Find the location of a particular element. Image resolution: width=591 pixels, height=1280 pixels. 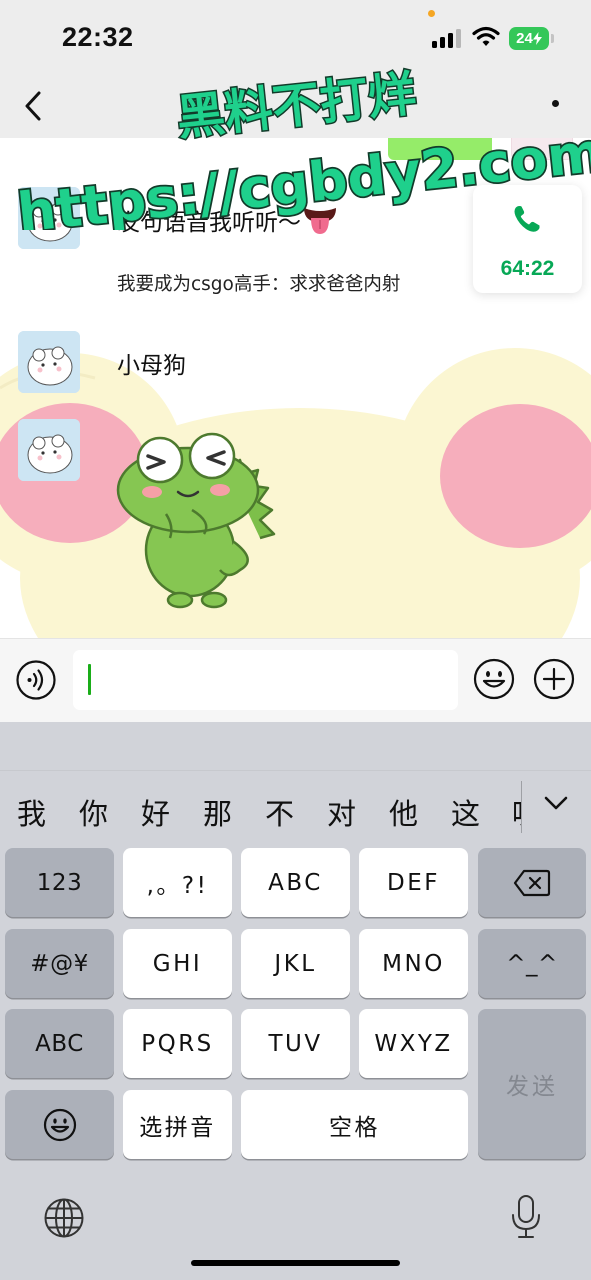

bolt-icon is located at coordinates (537, 38).